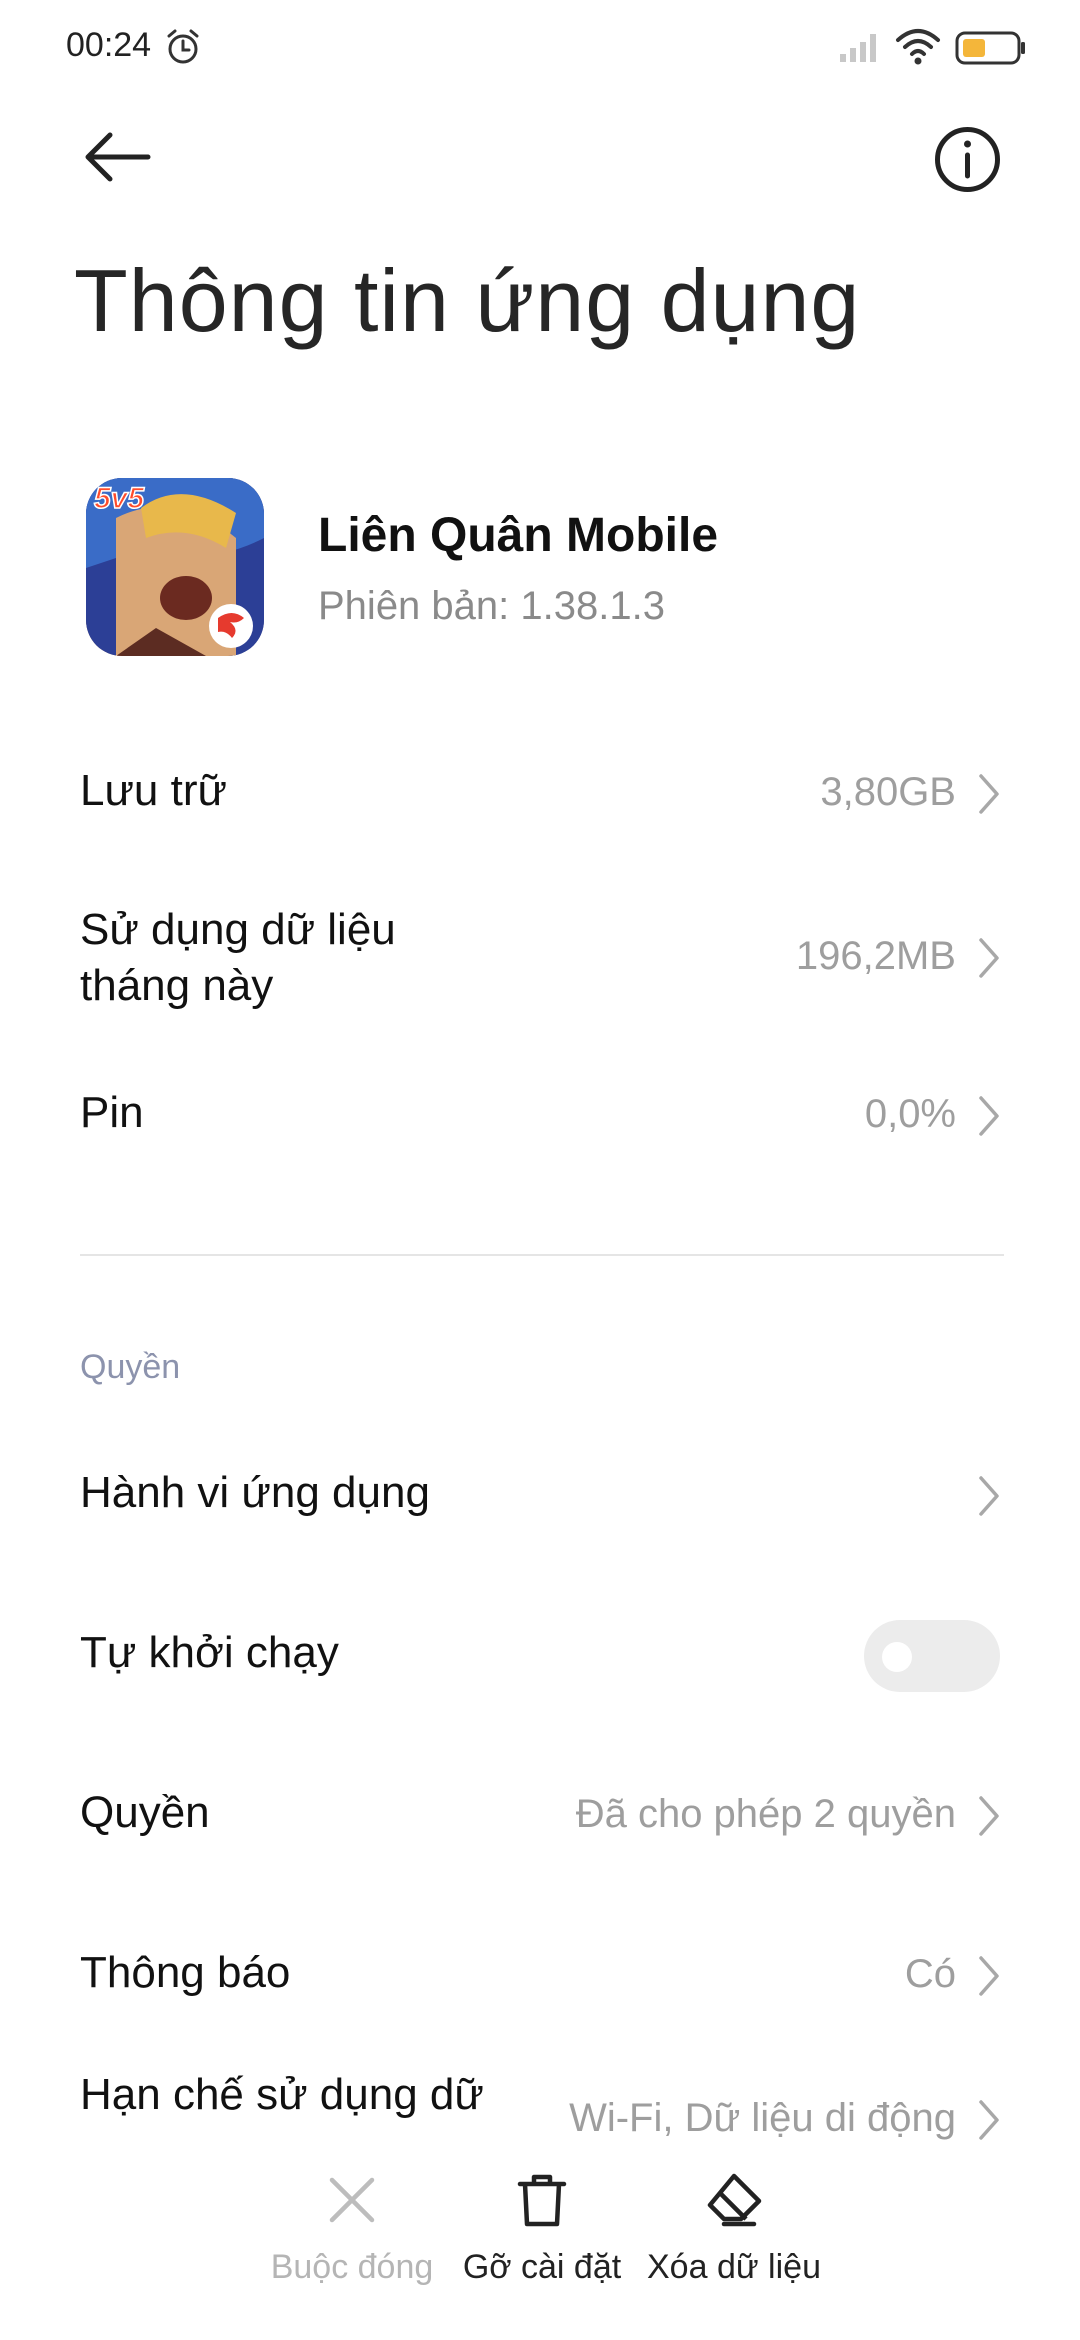  Describe the element at coordinates (734, 2228) in the screenshot. I see `clear-data-button: Xóa dữ liệu` at that location.